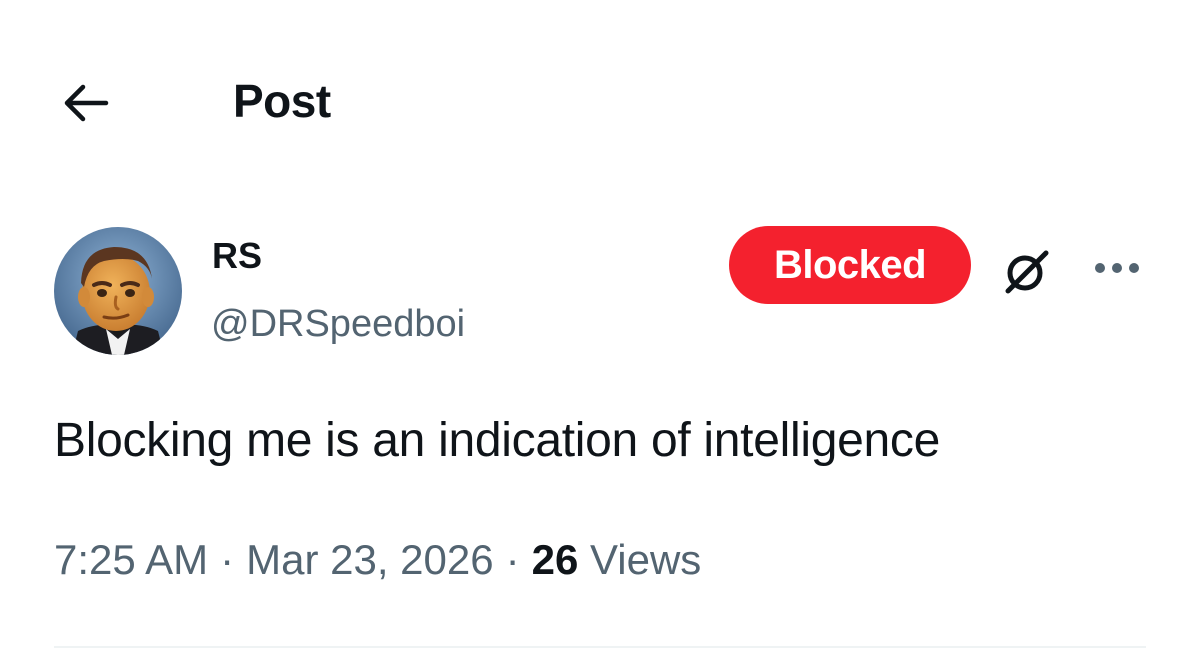 The width and height of the screenshot is (1200, 664). Describe the element at coordinates (338, 324) in the screenshot. I see `author-handle: @DRSpeedboi` at that location.